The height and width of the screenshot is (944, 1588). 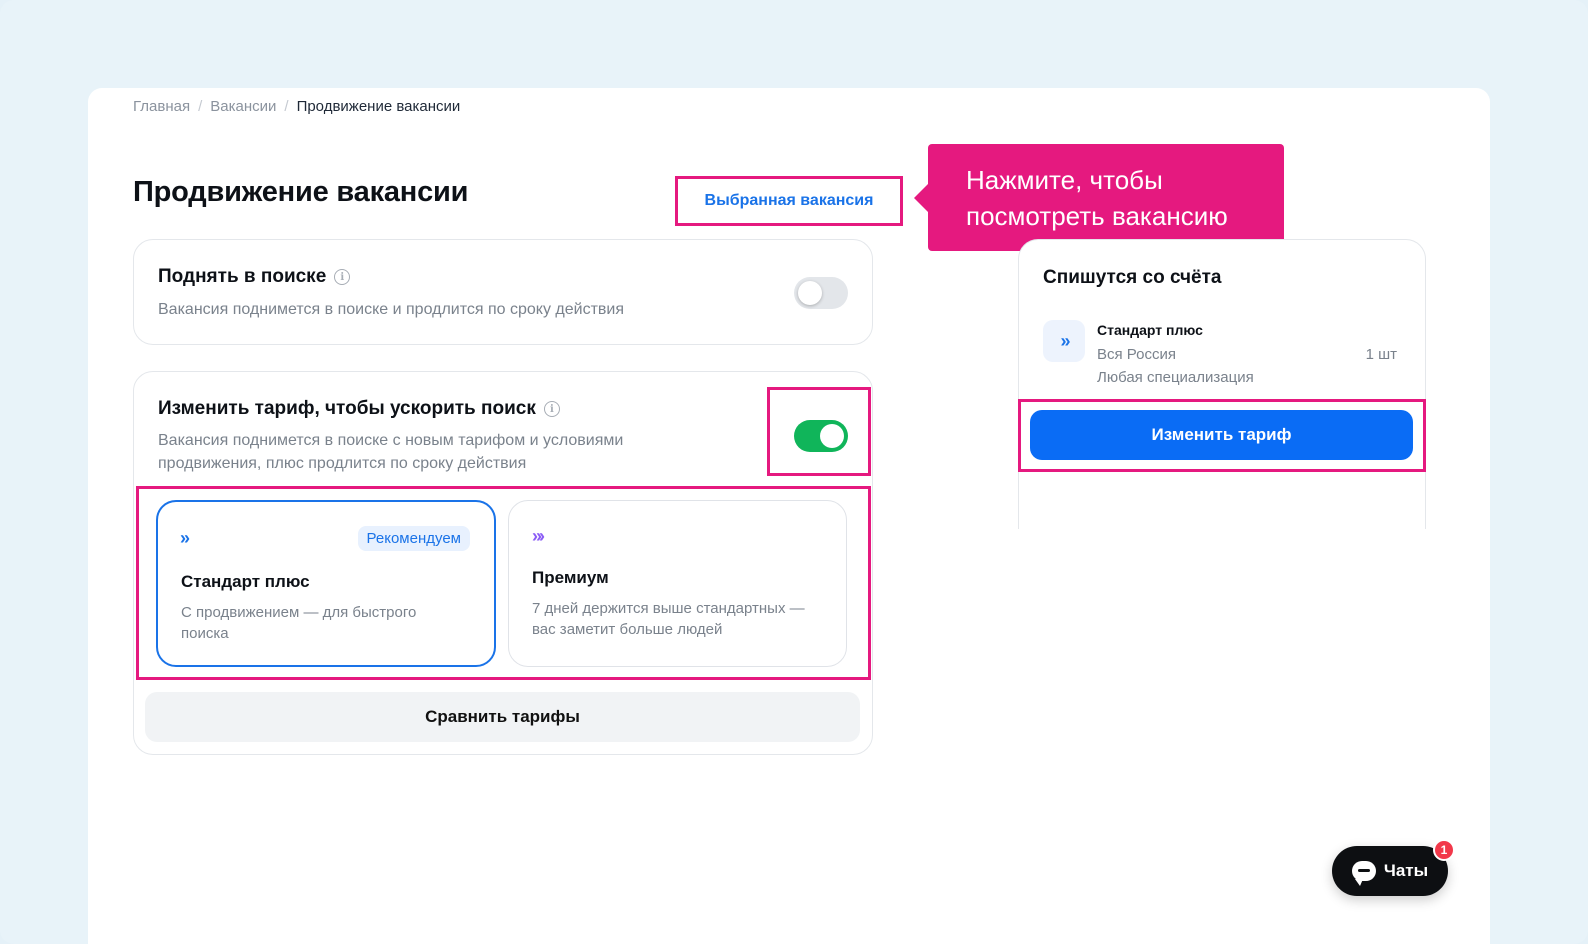 What do you see at coordinates (538, 536) in the screenshot?
I see `triple-chevron-right-icon: »›` at bounding box center [538, 536].